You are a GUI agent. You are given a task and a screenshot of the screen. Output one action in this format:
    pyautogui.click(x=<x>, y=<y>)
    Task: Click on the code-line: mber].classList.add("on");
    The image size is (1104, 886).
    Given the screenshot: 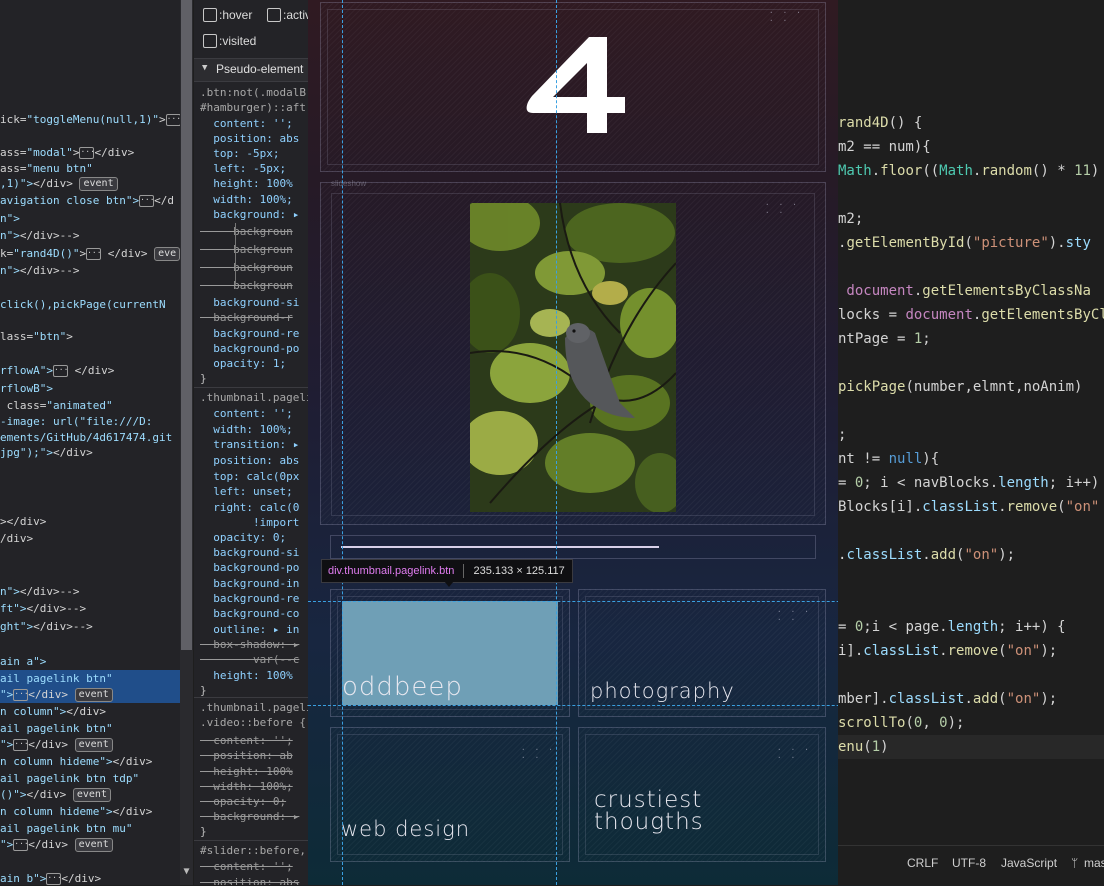 What is the action you would take?
    pyautogui.click(x=947, y=699)
    